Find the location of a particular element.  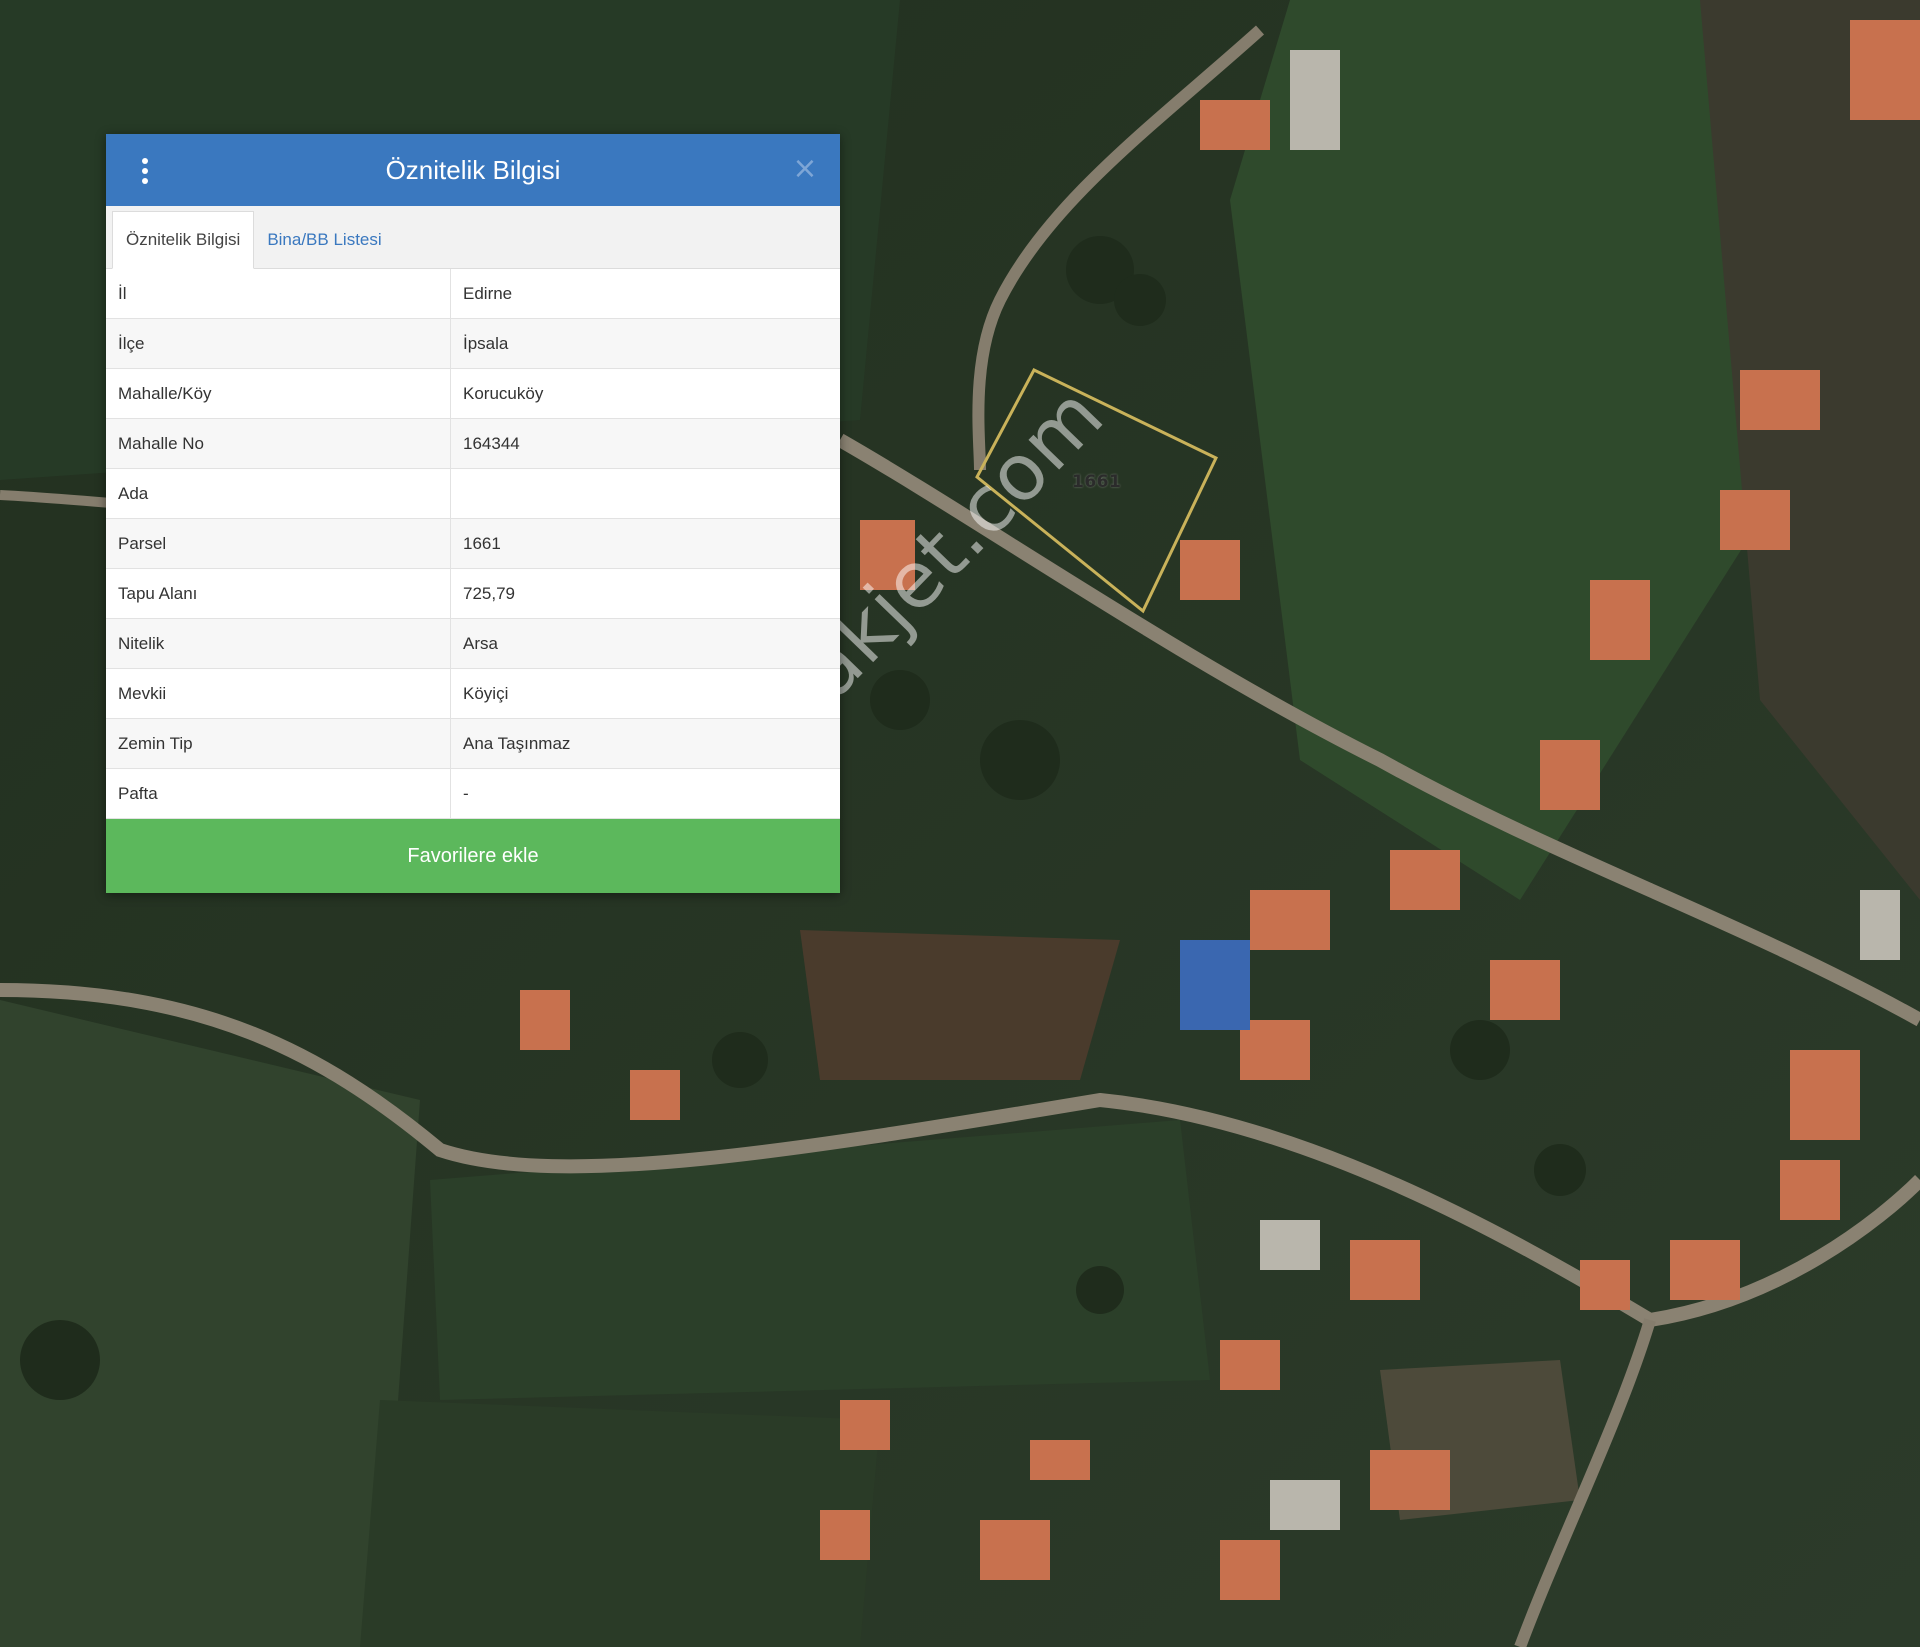

attribute-key: Ada is located at coordinates (278, 493).